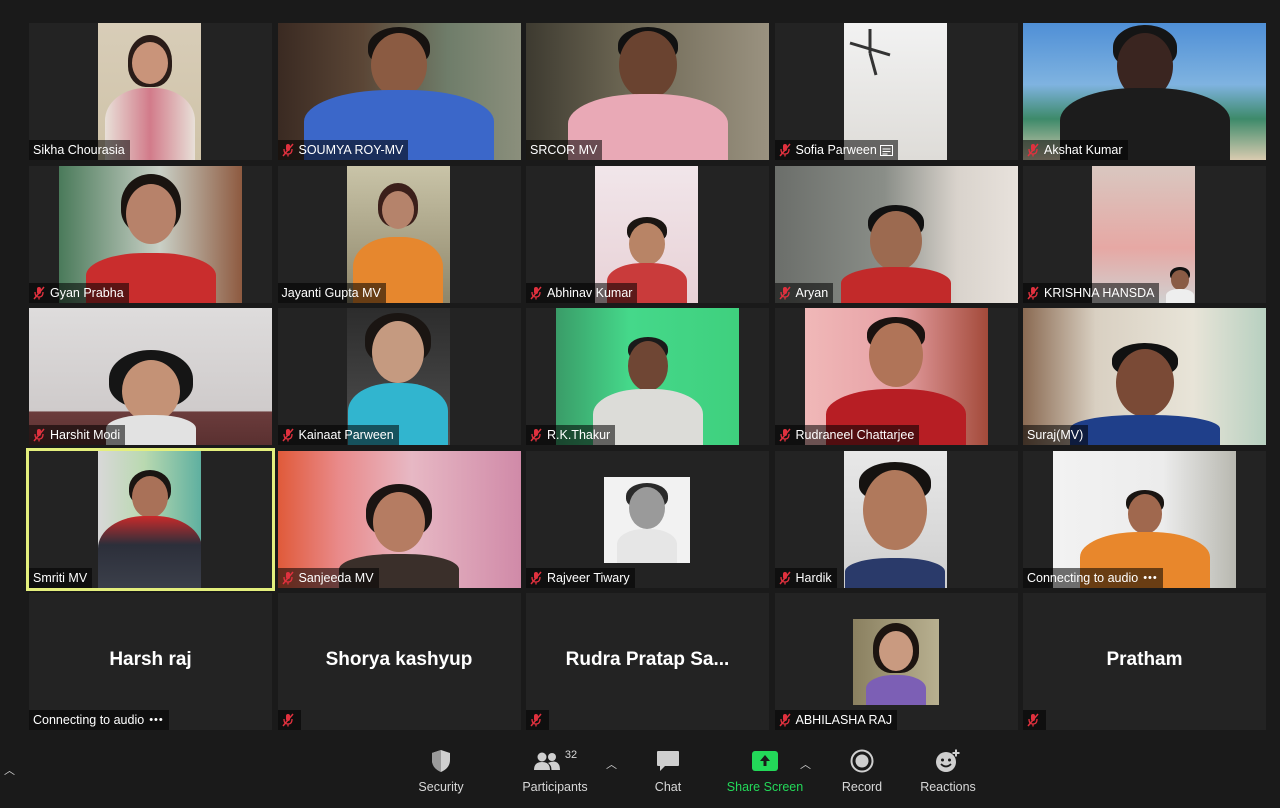 Image resolution: width=1280 pixels, height=808 pixels. Describe the element at coordinates (9, 770) in the screenshot. I see `chevron-up-icon: ︿` at that location.